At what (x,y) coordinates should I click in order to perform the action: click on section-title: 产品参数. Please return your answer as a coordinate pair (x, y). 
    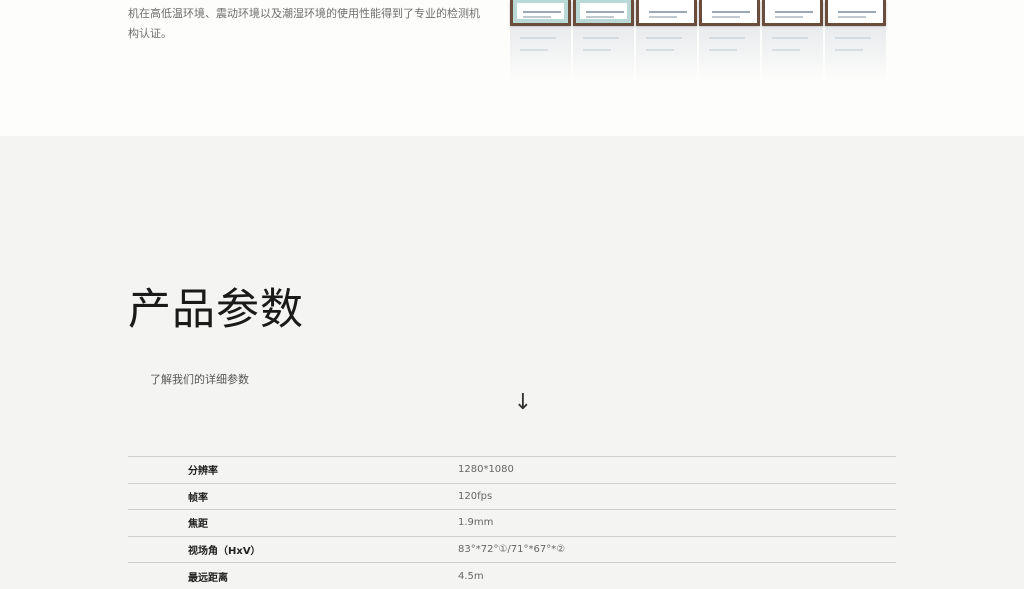
    Looking at the image, I should click on (216, 310).